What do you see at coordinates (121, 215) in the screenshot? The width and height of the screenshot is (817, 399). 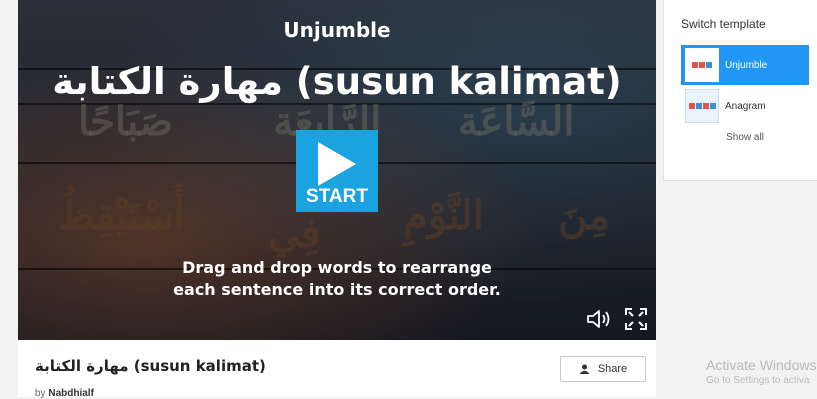 I see `background-word-tile: أَسْتَيْقِظُ` at bounding box center [121, 215].